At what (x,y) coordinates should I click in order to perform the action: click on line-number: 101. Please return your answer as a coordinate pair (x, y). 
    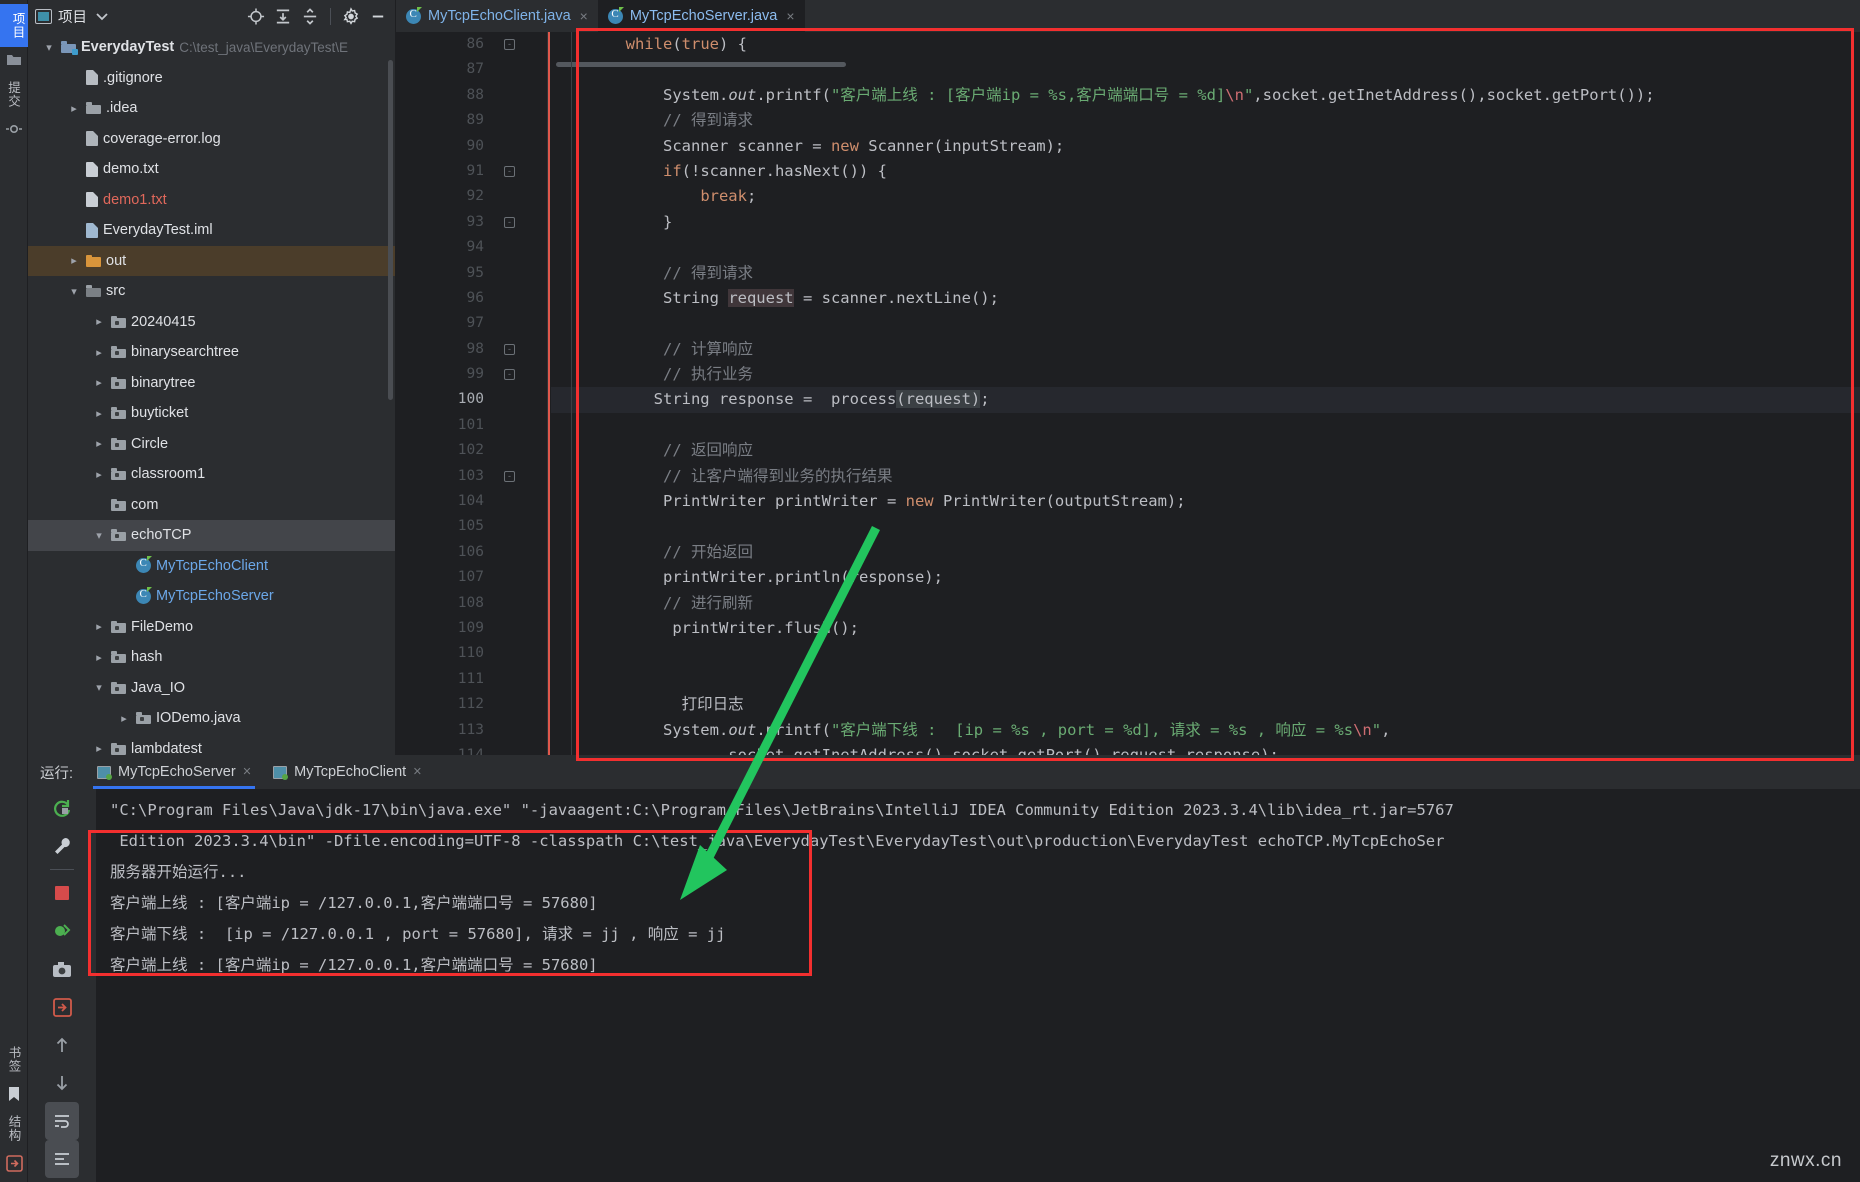
    Looking at the image, I should click on (446, 425).